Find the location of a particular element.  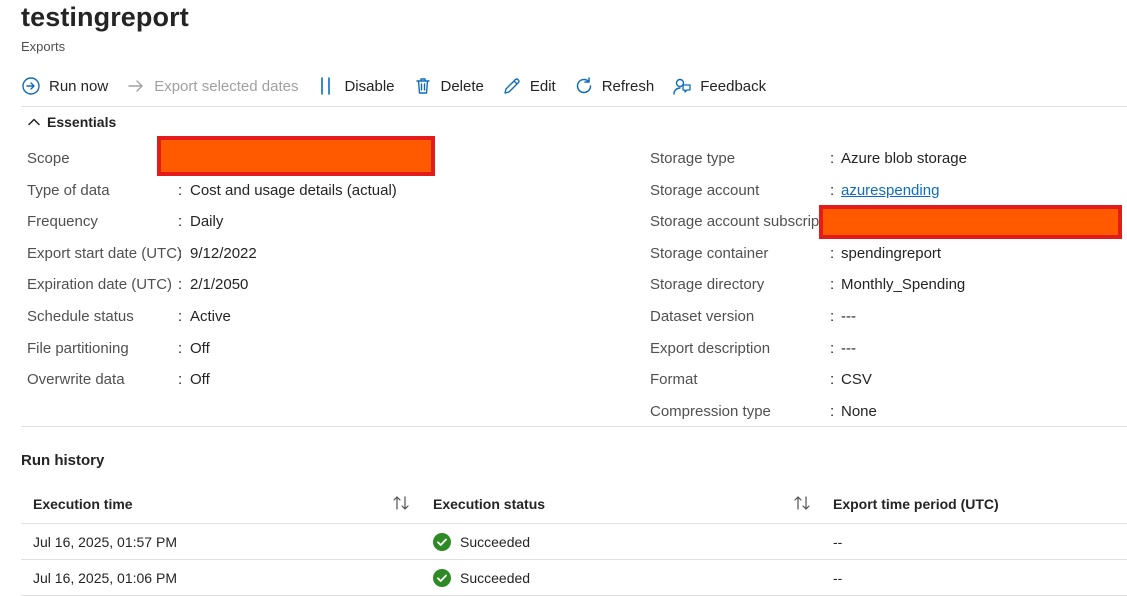

delete-button: Delete is located at coordinates (448, 86).